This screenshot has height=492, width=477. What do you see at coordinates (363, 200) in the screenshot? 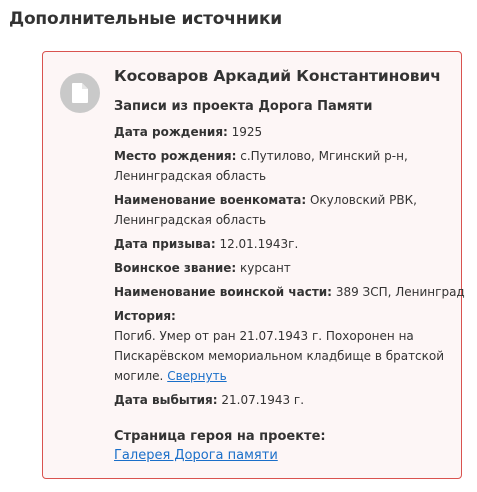
I see `commissariat-value: Окуловский РВК,` at bounding box center [363, 200].